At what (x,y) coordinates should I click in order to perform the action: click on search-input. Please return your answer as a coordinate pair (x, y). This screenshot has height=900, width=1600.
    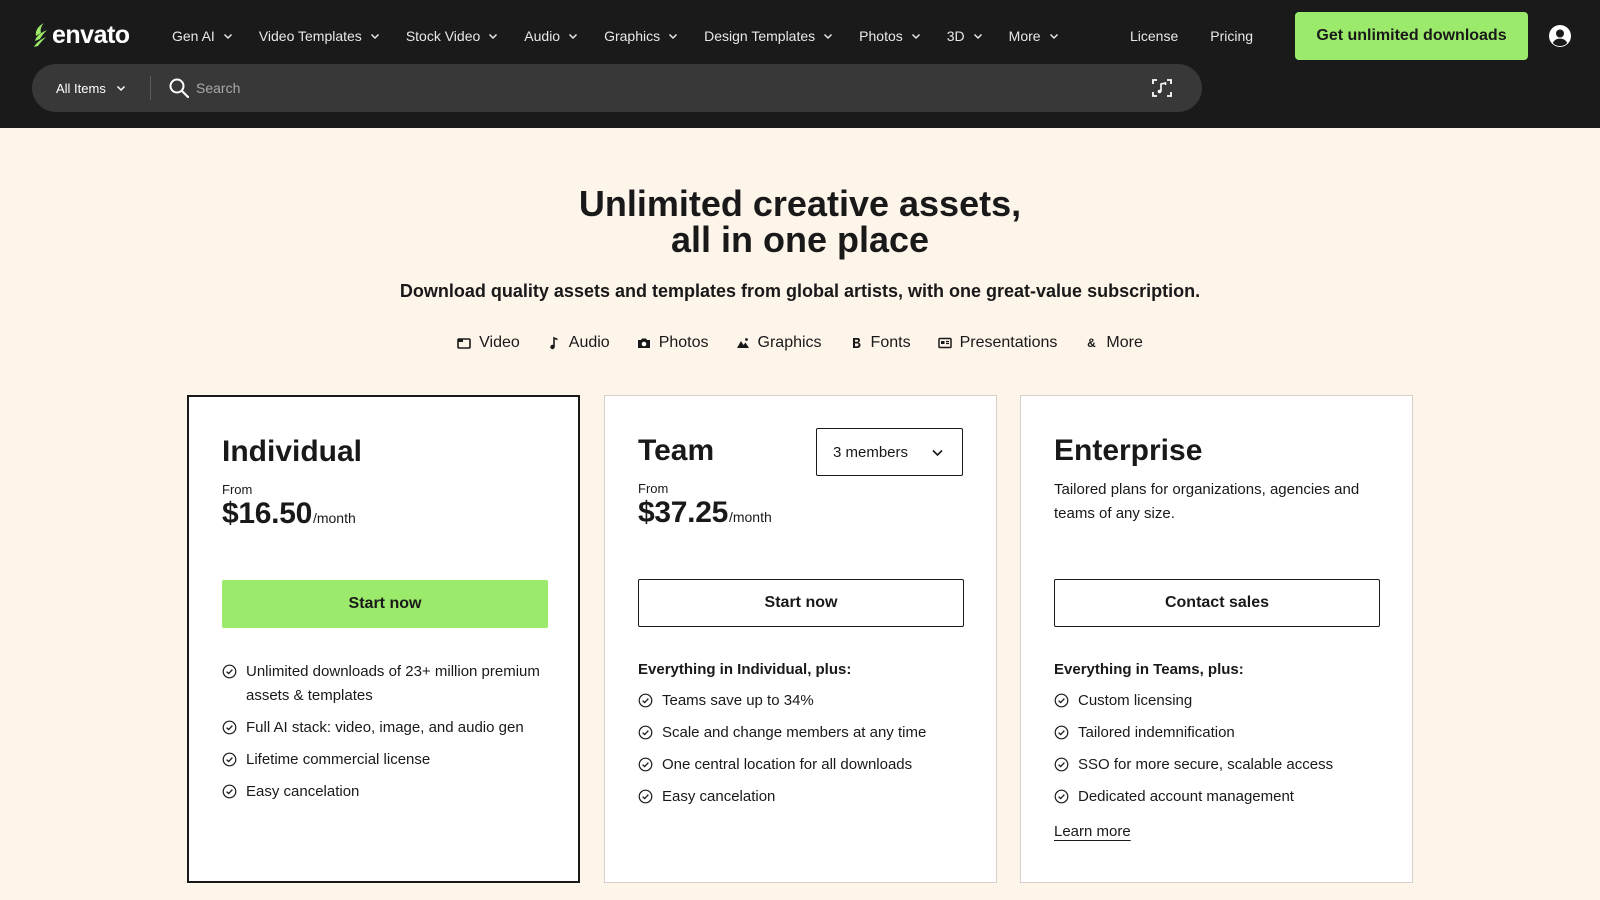
    Looking at the image, I should click on (656, 88).